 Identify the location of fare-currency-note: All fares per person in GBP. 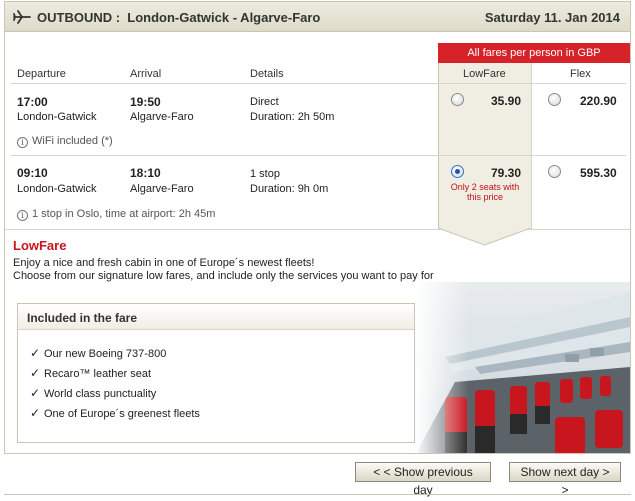
(534, 53).